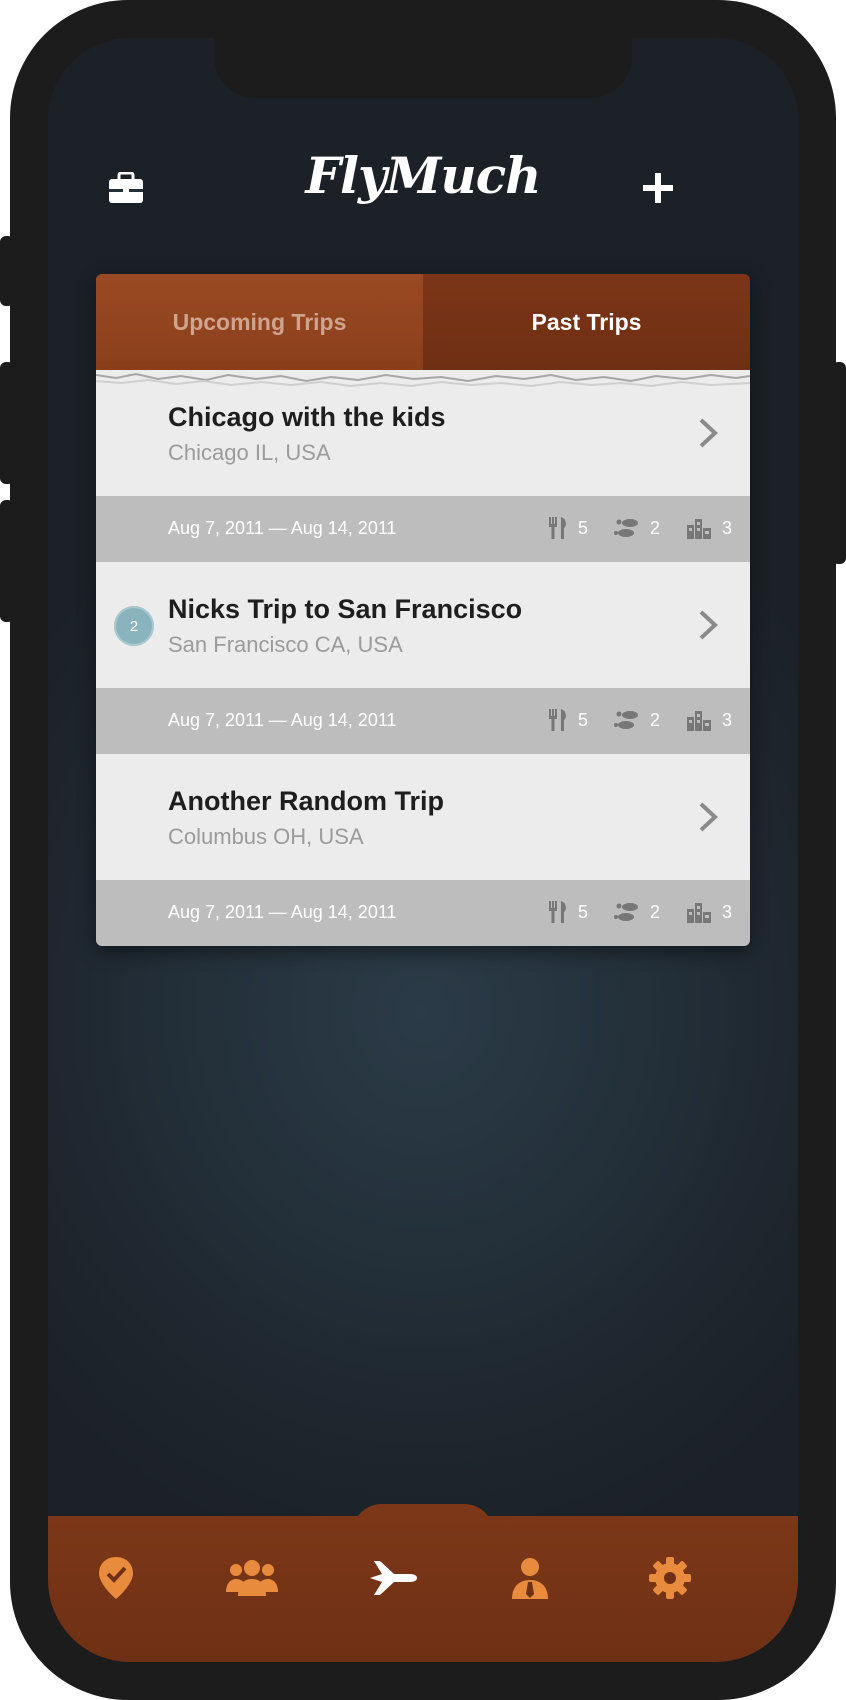 This screenshot has height=1700, width=846. What do you see at coordinates (423, 68) in the screenshot?
I see `notch` at bounding box center [423, 68].